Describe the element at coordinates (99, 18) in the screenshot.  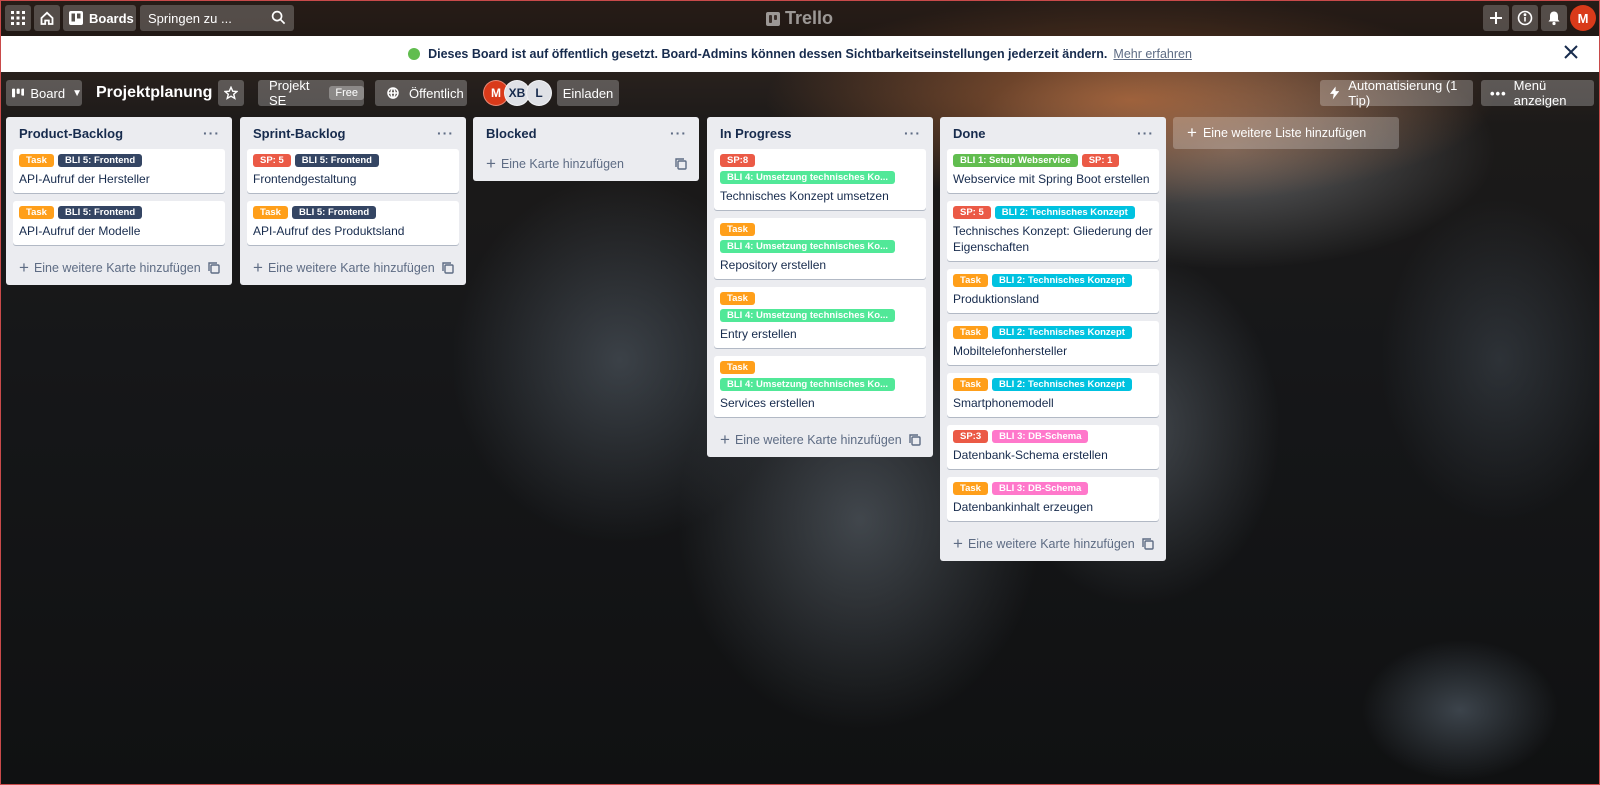
I see `boards-button: Boards` at that location.